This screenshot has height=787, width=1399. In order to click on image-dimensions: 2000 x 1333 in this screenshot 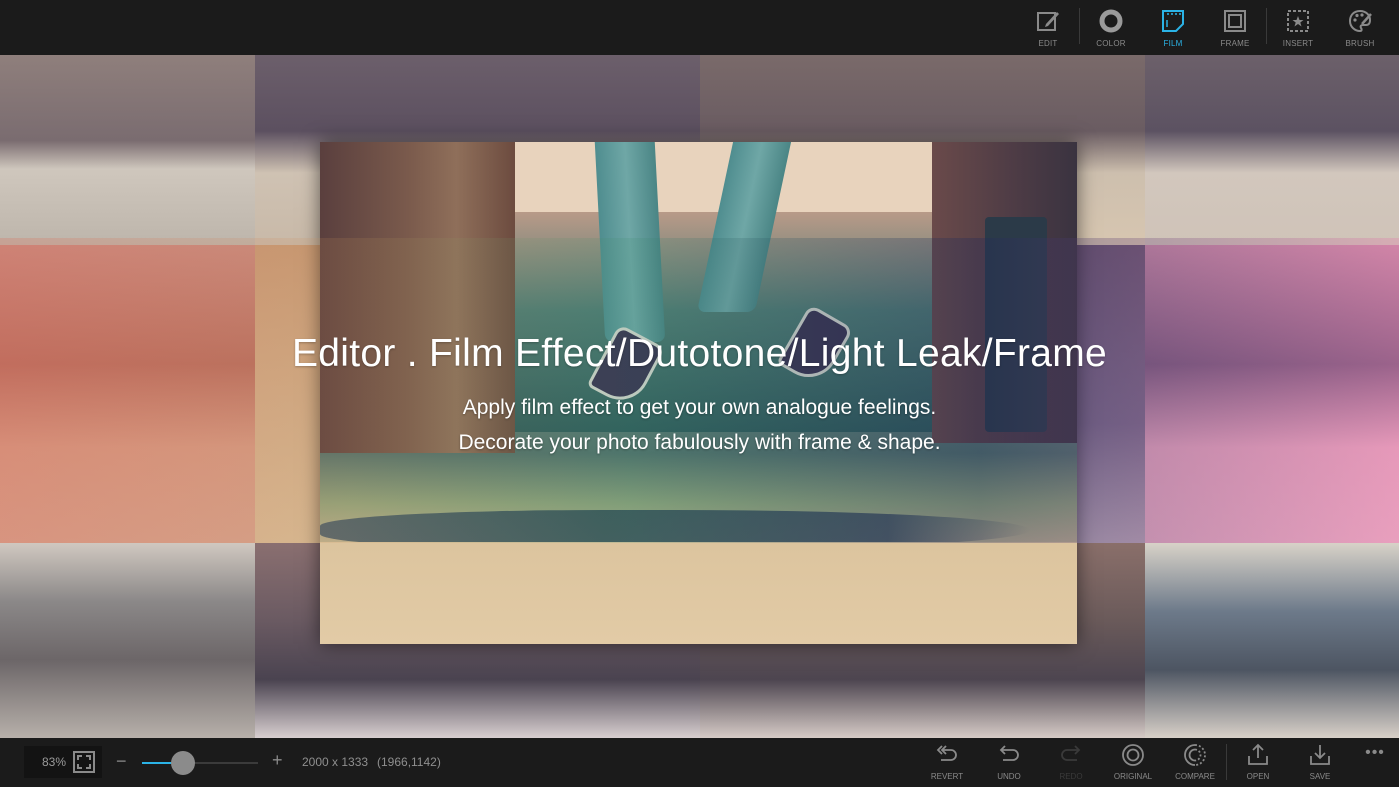, I will do `click(335, 762)`.